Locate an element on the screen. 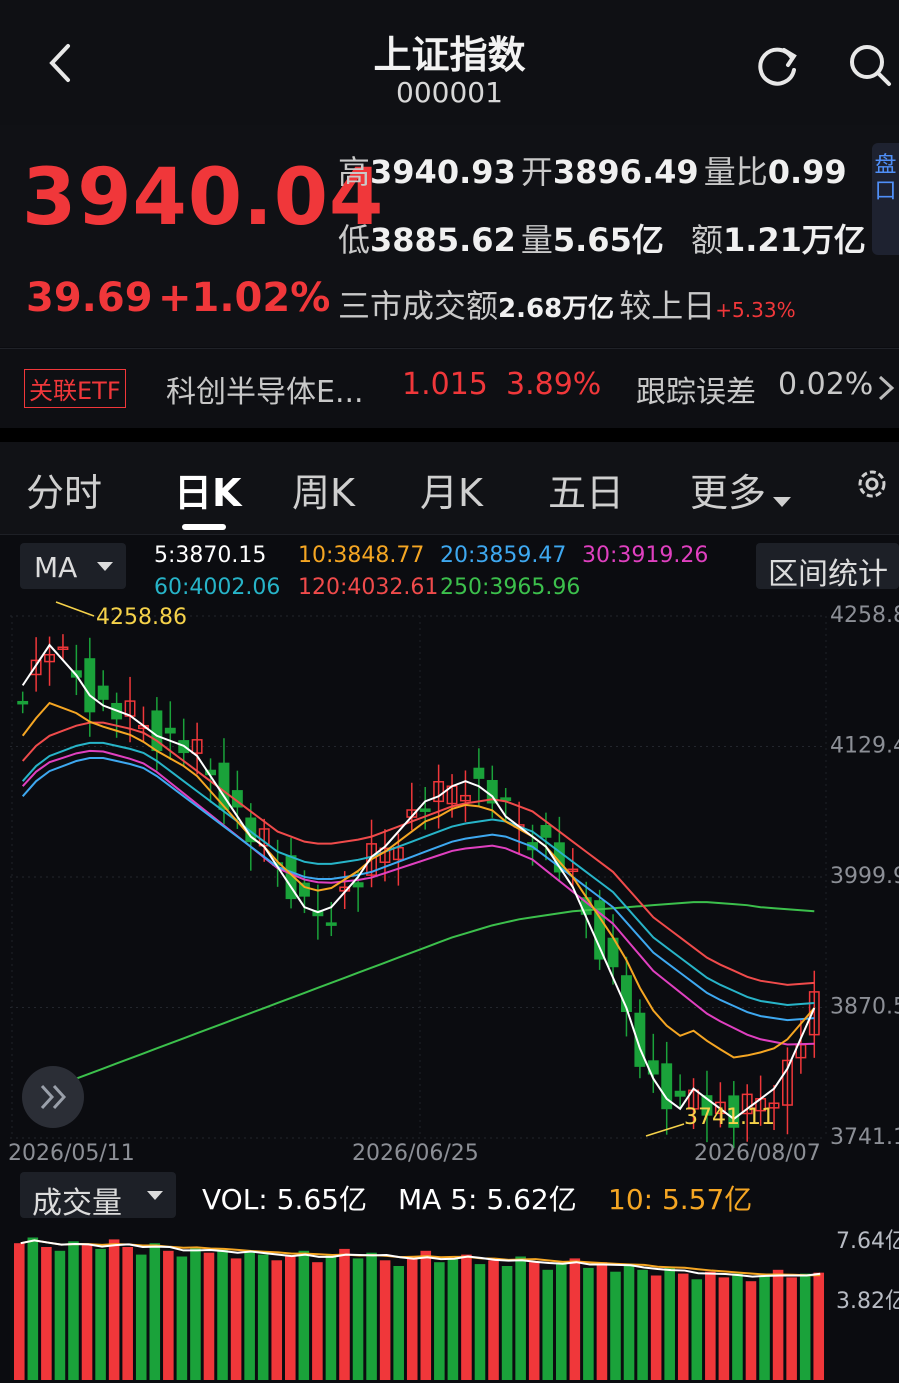 The height and width of the screenshot is (1383, 899). volume-chart: 7.64亿 3.82亿 is located at coordinates (449, 1301).